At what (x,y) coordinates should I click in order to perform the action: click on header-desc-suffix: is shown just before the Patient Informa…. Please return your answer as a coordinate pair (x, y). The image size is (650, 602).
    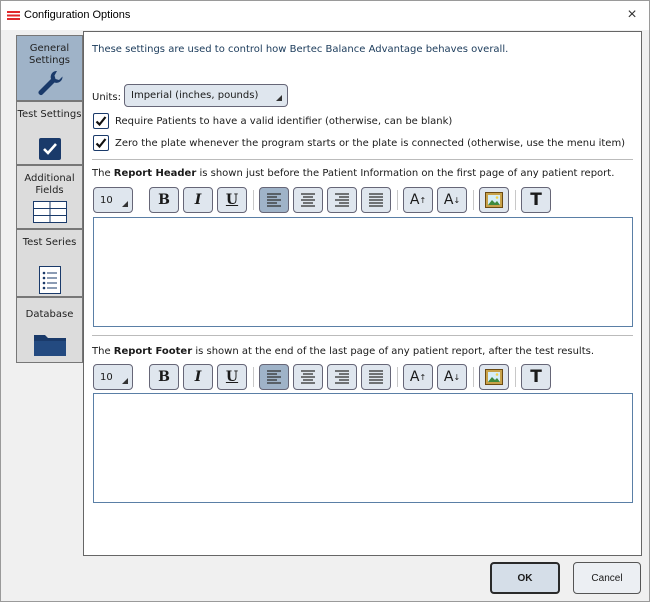
    Looking at the image, I should click on (405, 173).